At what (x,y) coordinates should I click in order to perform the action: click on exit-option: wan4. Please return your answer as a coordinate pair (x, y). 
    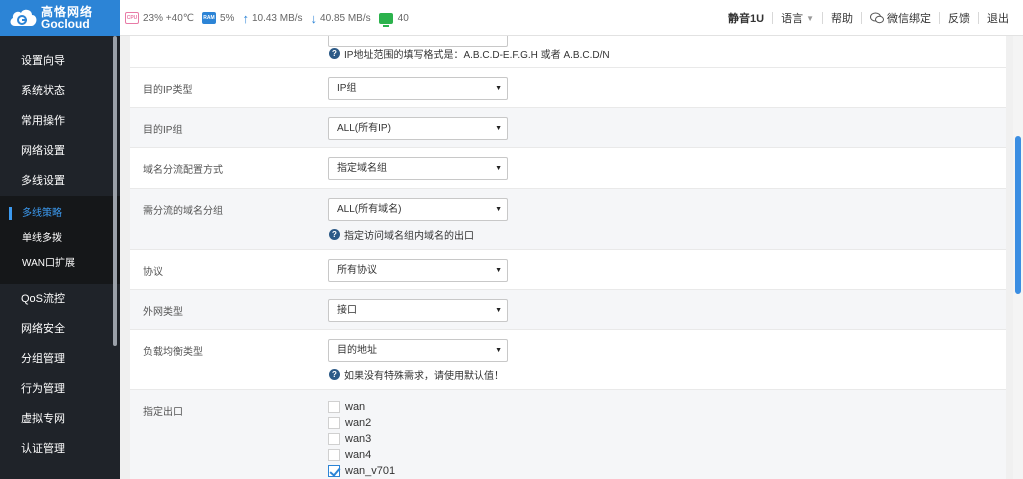
    Looking at the image, I should click on (361, 455).